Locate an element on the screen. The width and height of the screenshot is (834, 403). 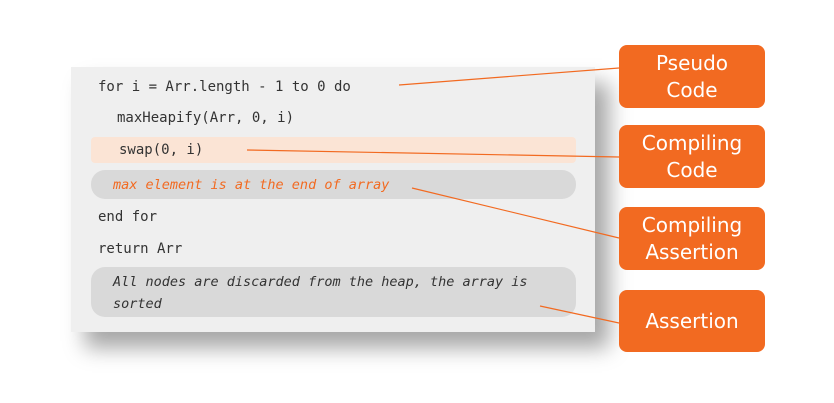
callout-compiling-code-line1: Compiling is located at coordinates (692, 142).